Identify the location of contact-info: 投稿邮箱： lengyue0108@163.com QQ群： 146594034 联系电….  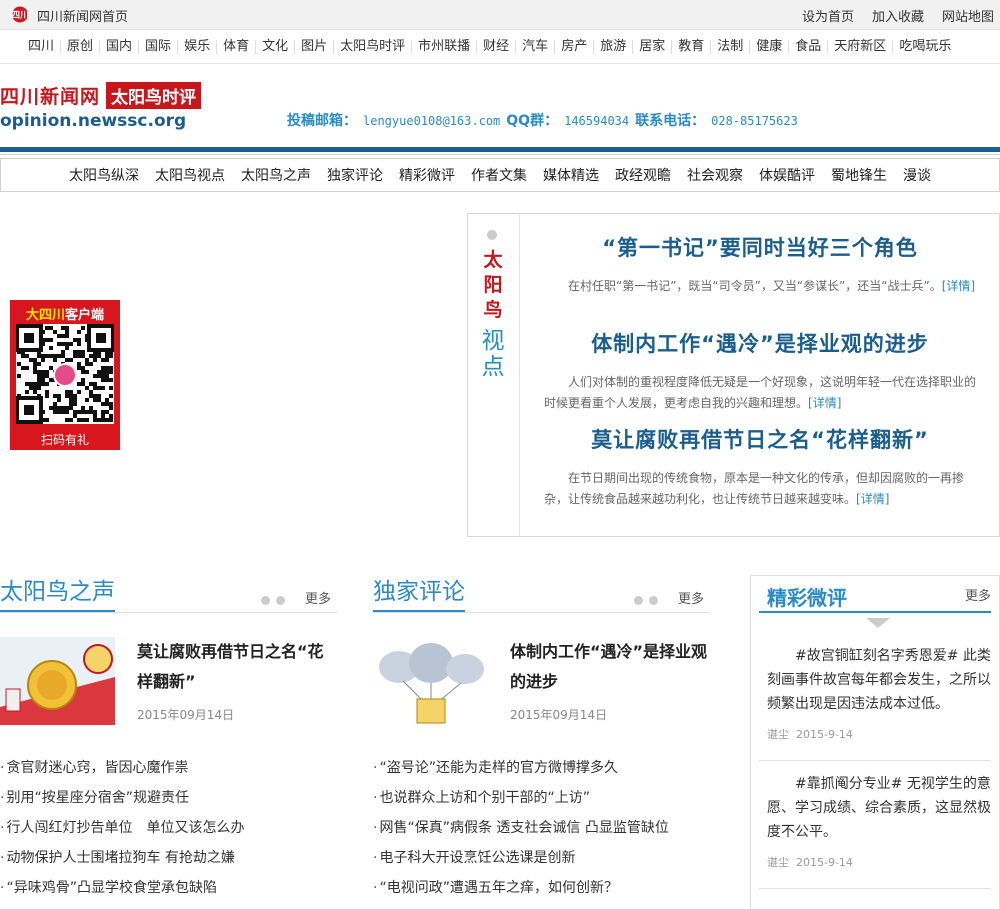
(545, 120).